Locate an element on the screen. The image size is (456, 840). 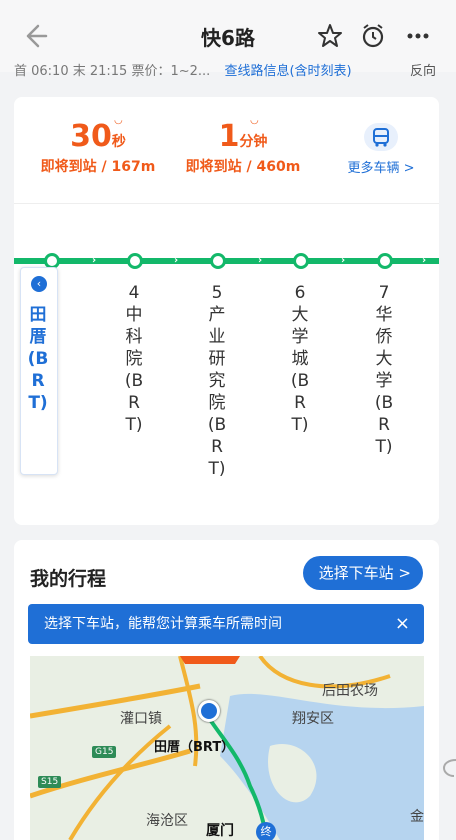
map-label: 金 is located at coordinates (417, 817).